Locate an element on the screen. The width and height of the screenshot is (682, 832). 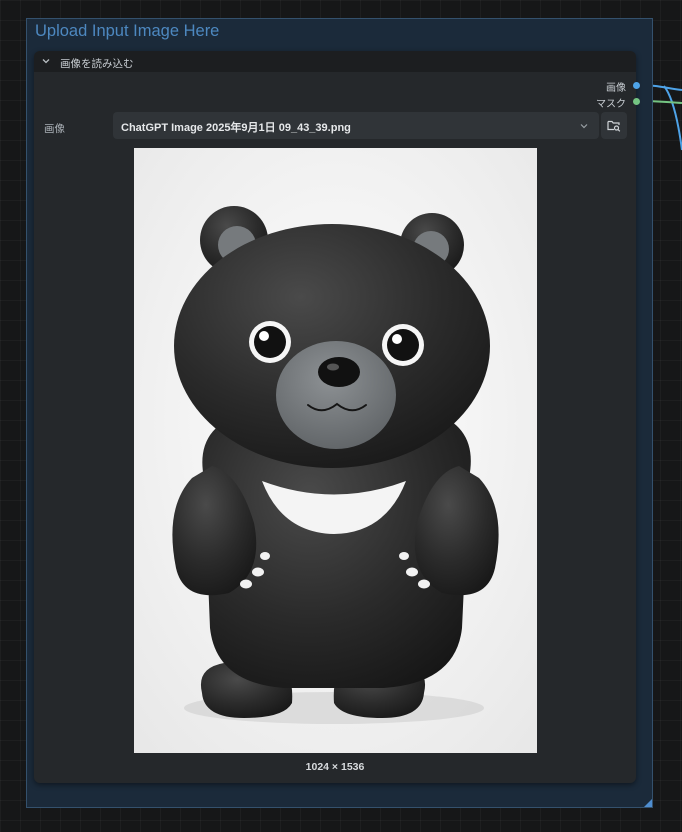
folder-search-icon is located at coordinates (614, 126).